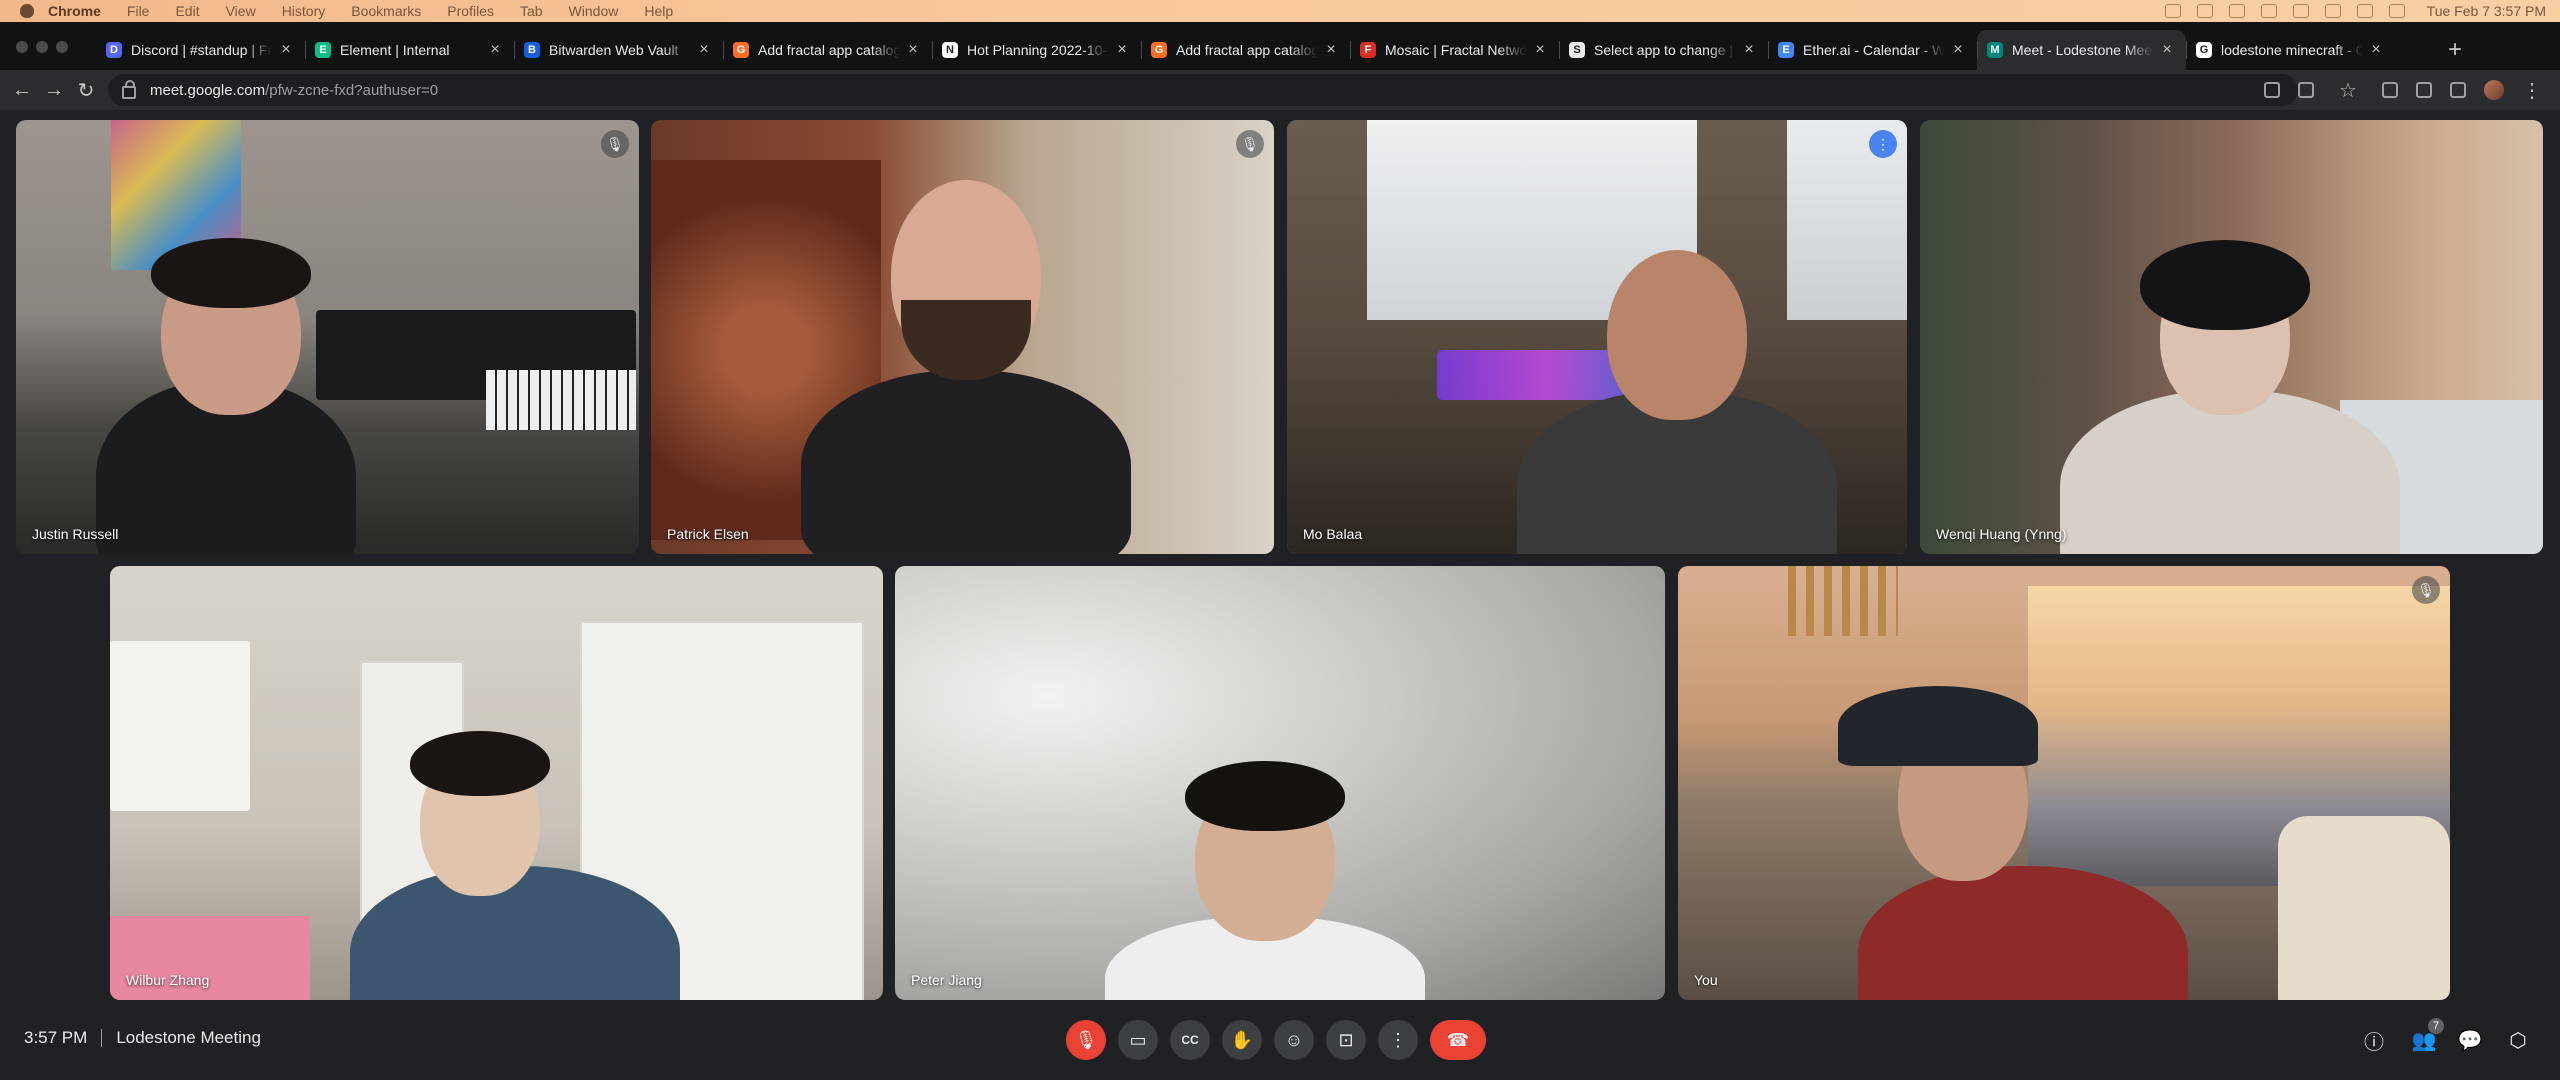 The width and height of the screenshot is (2560, 1080). I want to click on participant-tile: Wilbur Zhang, so click(496, 783).